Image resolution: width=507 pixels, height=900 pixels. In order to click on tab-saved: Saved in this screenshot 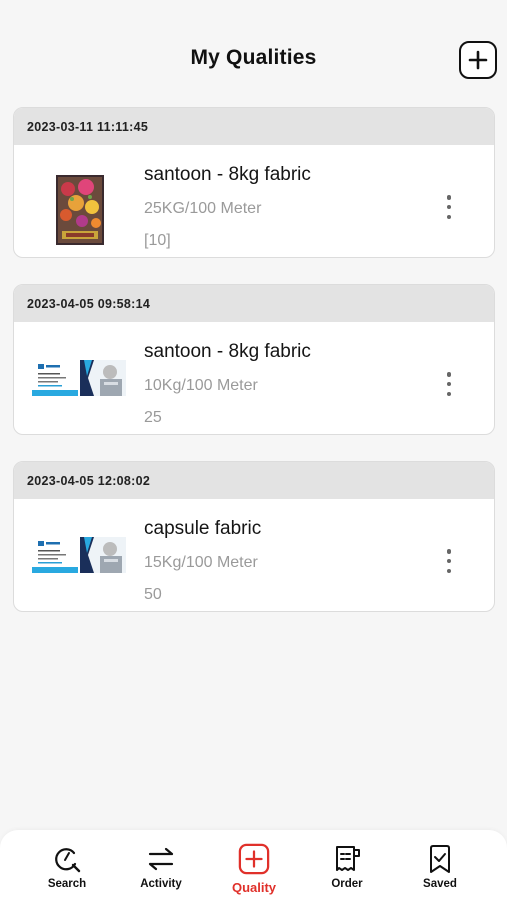, I will do `click(440, 865)`.